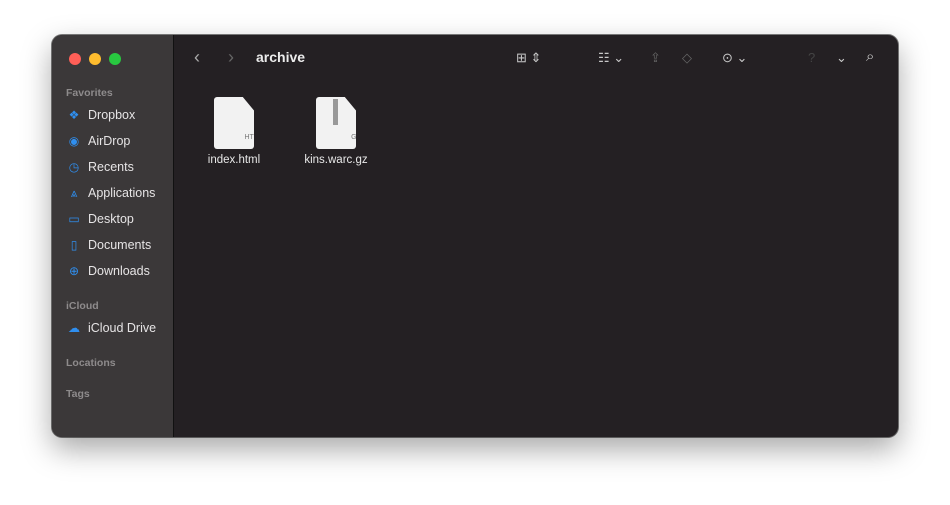 The width and height of the screenshot is (950, 505). Describe the element at coordinates (122, 193) in the screenshot. I see `sidebar-item-label: Applications` at that location.